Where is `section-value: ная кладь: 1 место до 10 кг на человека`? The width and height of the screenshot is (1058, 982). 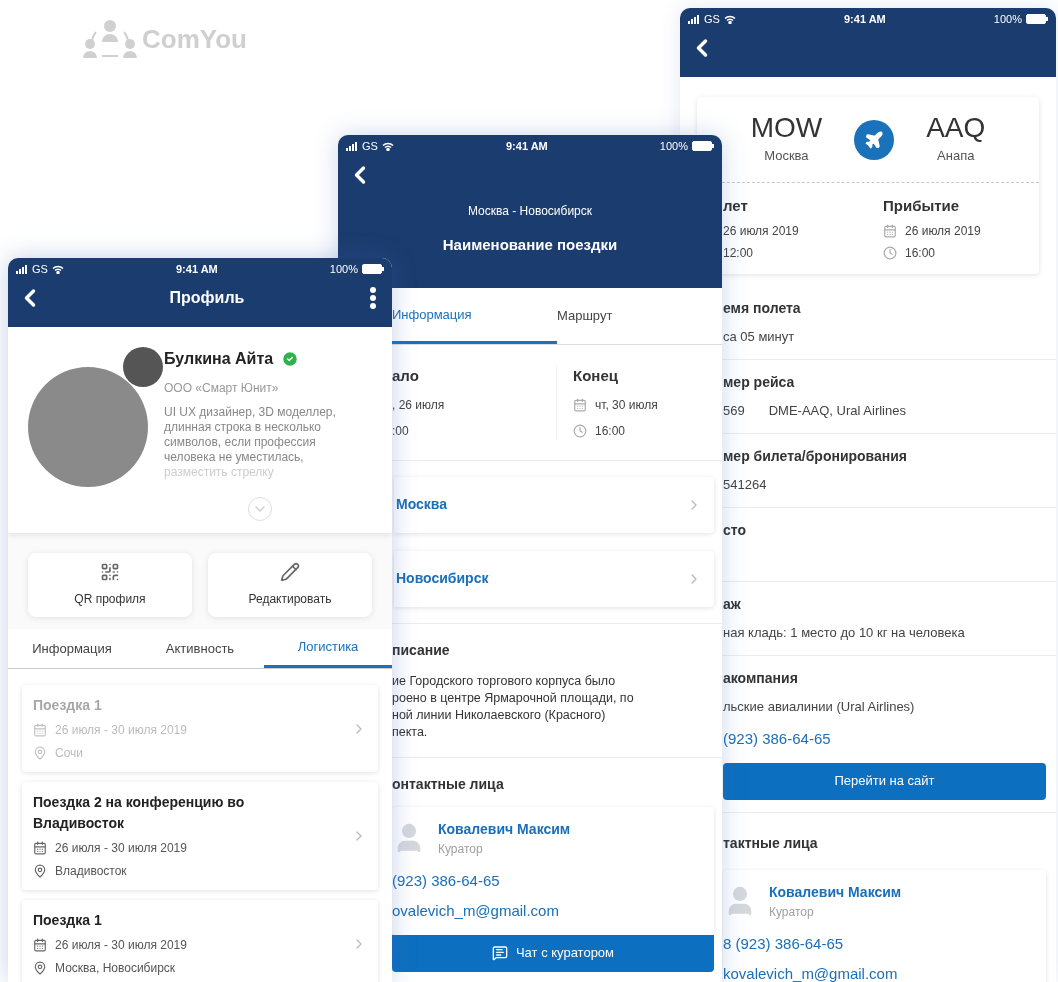 section-value: ная кладь: 1 место до 10 кг на человека is located at coordinates (844, 632).